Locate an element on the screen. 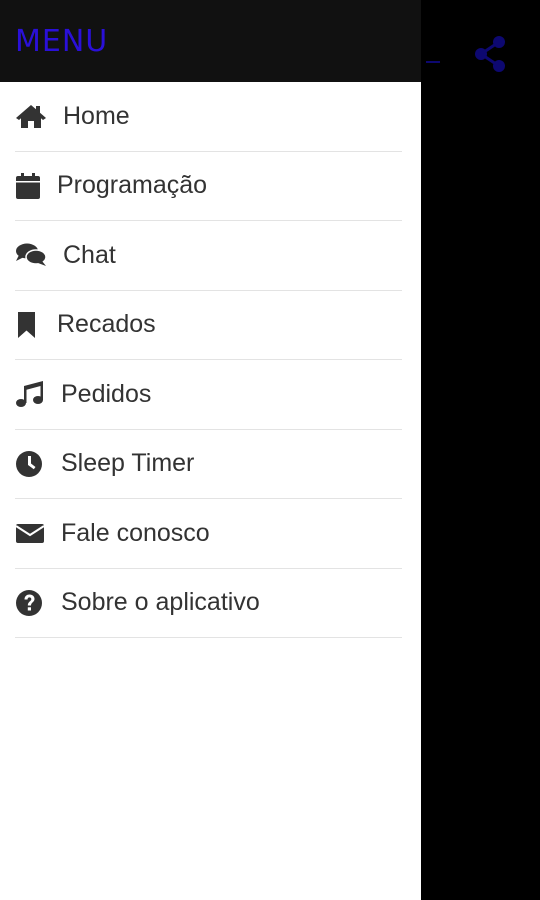 Image resolution: width=540 pixels, height=900 pixels. home-icon is located at coordinates (31, 116).